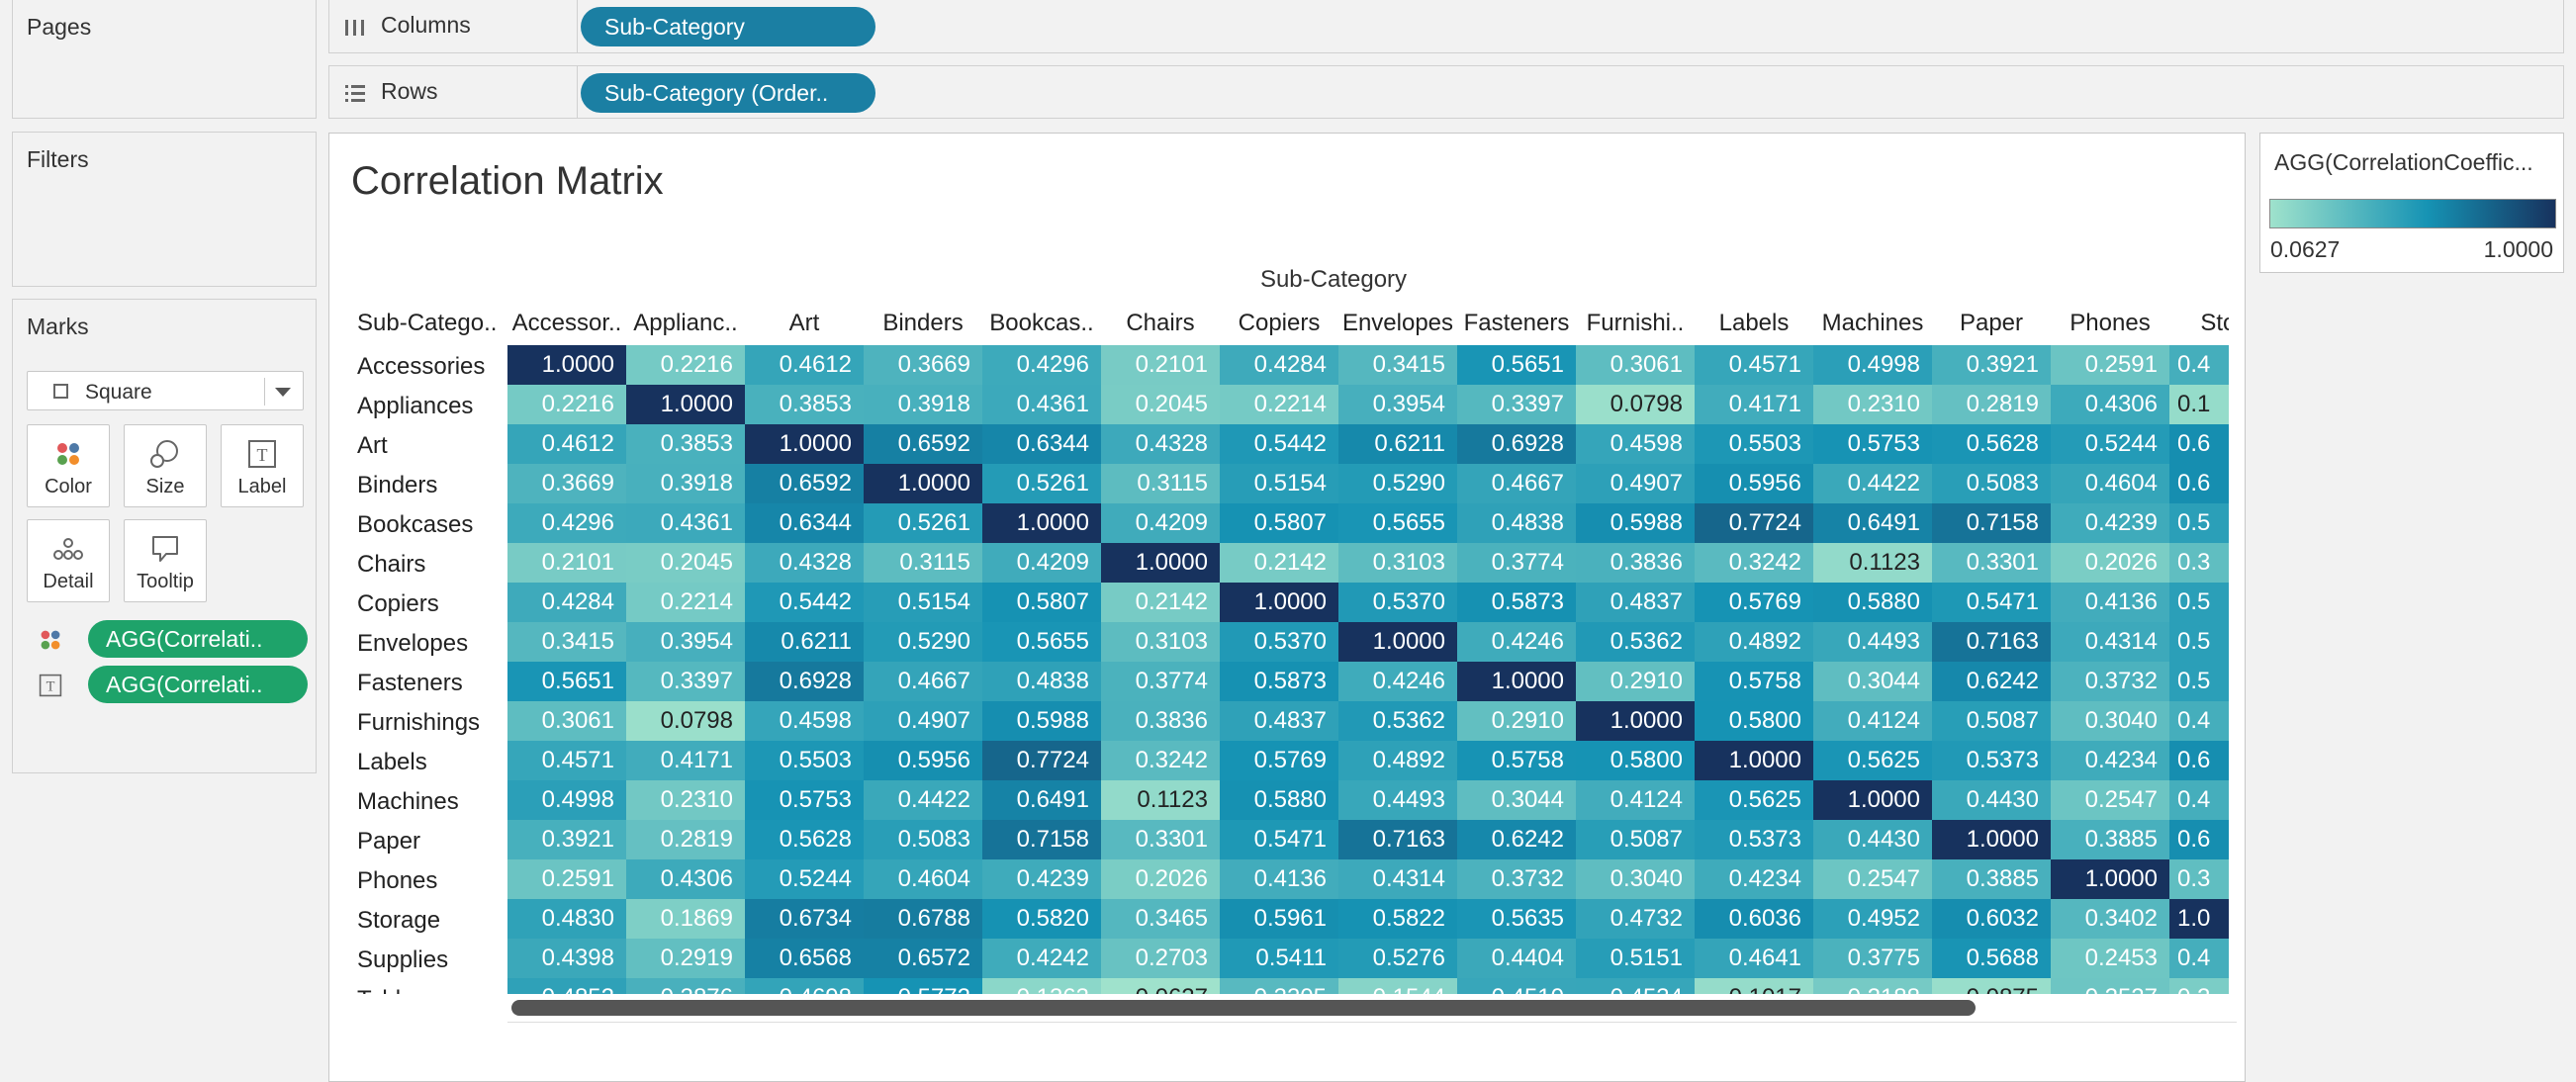 Image resolution: width=2576 pixels, height=1082 pixels. What do you see at coordinates (69, 465) in the screenshot?
I see `color-button: Color` at bounding box center [69, 465].